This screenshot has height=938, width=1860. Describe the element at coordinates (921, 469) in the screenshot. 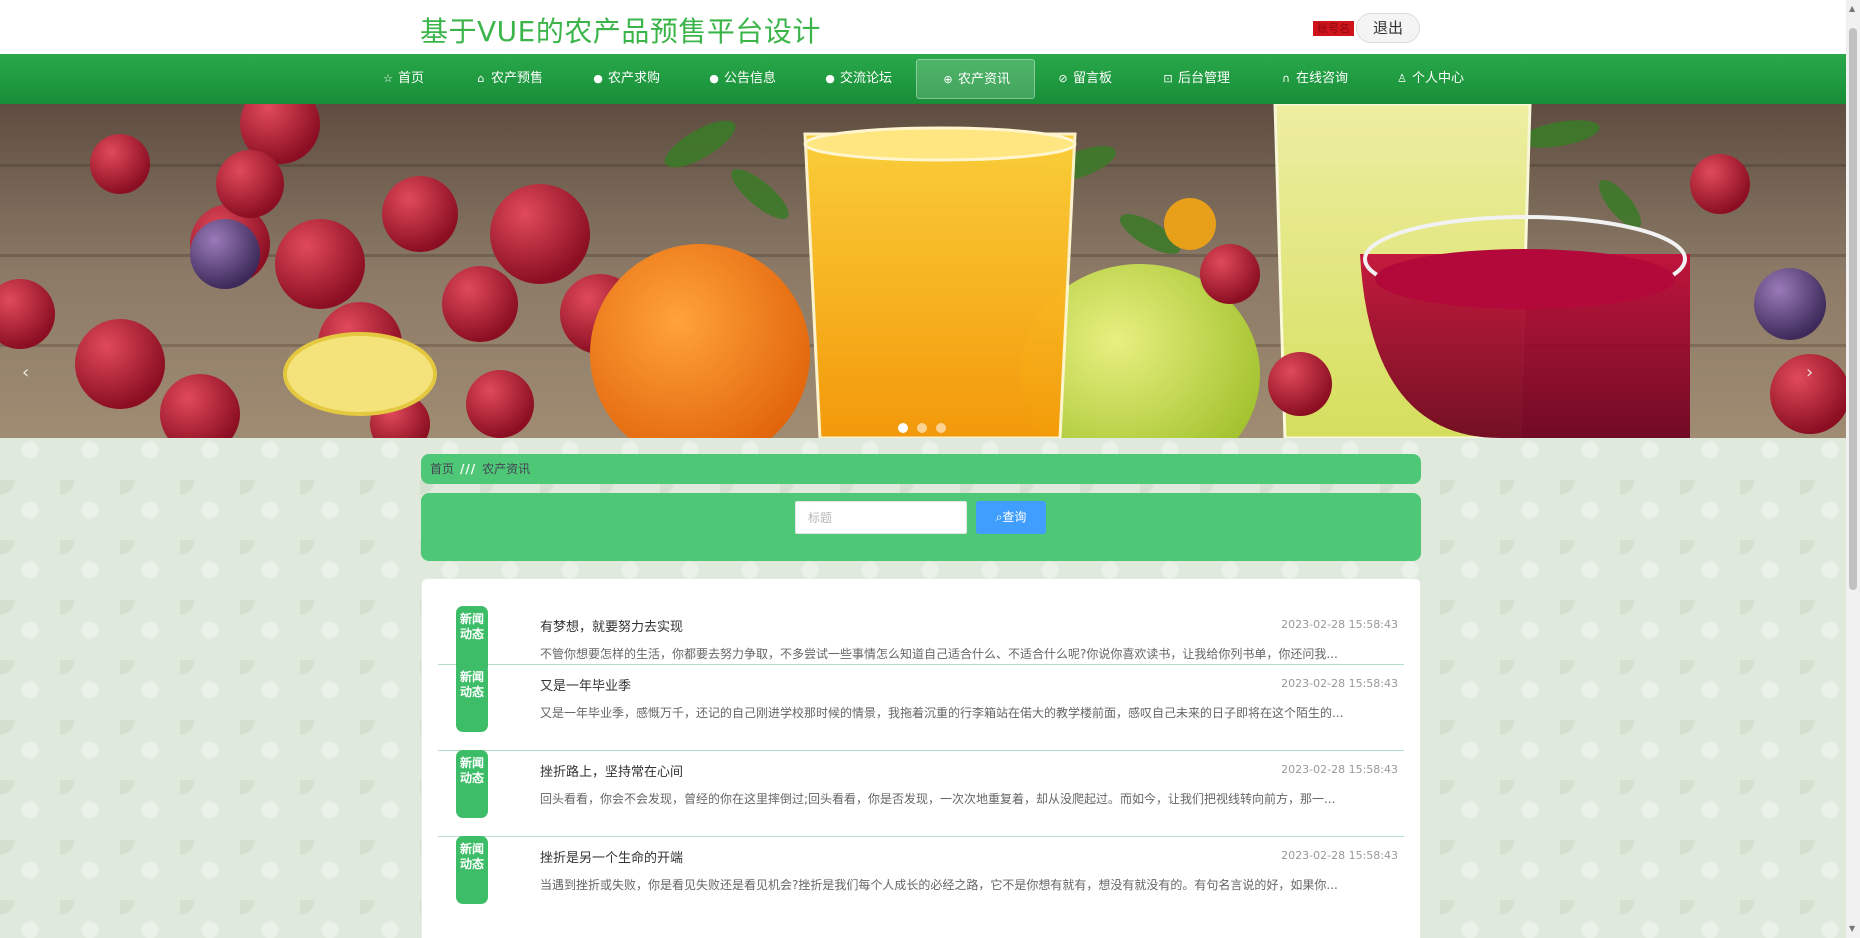

I see `breadcrumb: 首页 /// 农产资讯` at that location.